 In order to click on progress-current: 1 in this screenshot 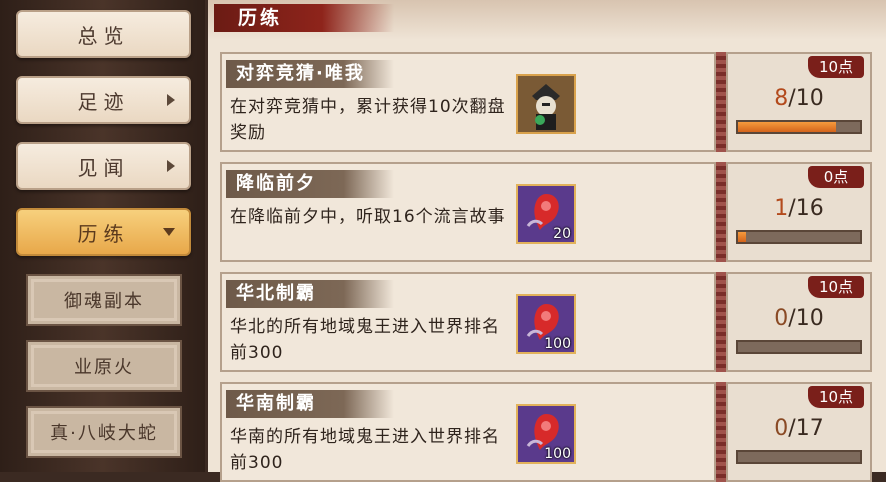, I will do `click(781, 208)`.